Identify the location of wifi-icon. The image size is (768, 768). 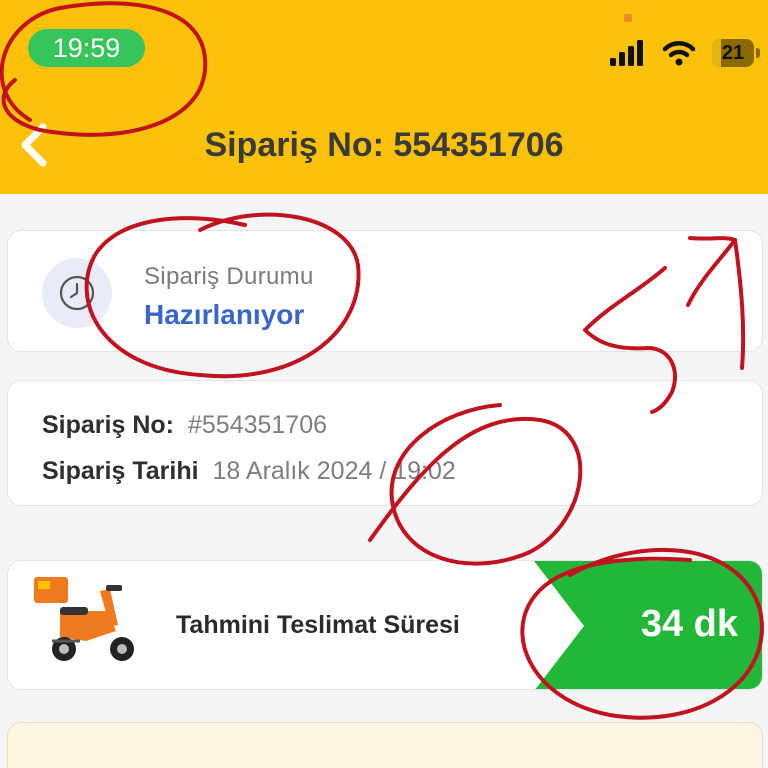
(679, 53).